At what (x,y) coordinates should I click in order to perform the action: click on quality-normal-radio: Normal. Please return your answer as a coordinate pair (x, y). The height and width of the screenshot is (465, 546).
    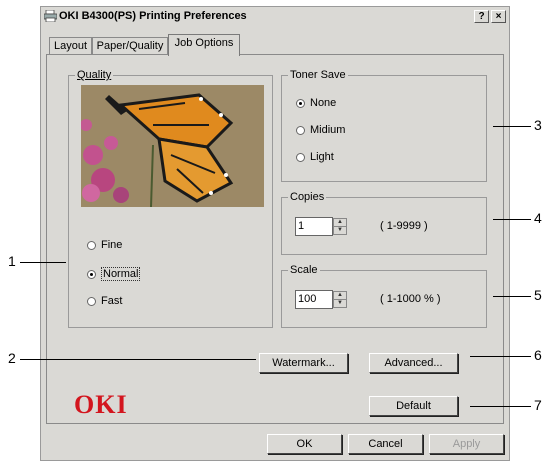
    Looking at the image, I should click on (114, 274).